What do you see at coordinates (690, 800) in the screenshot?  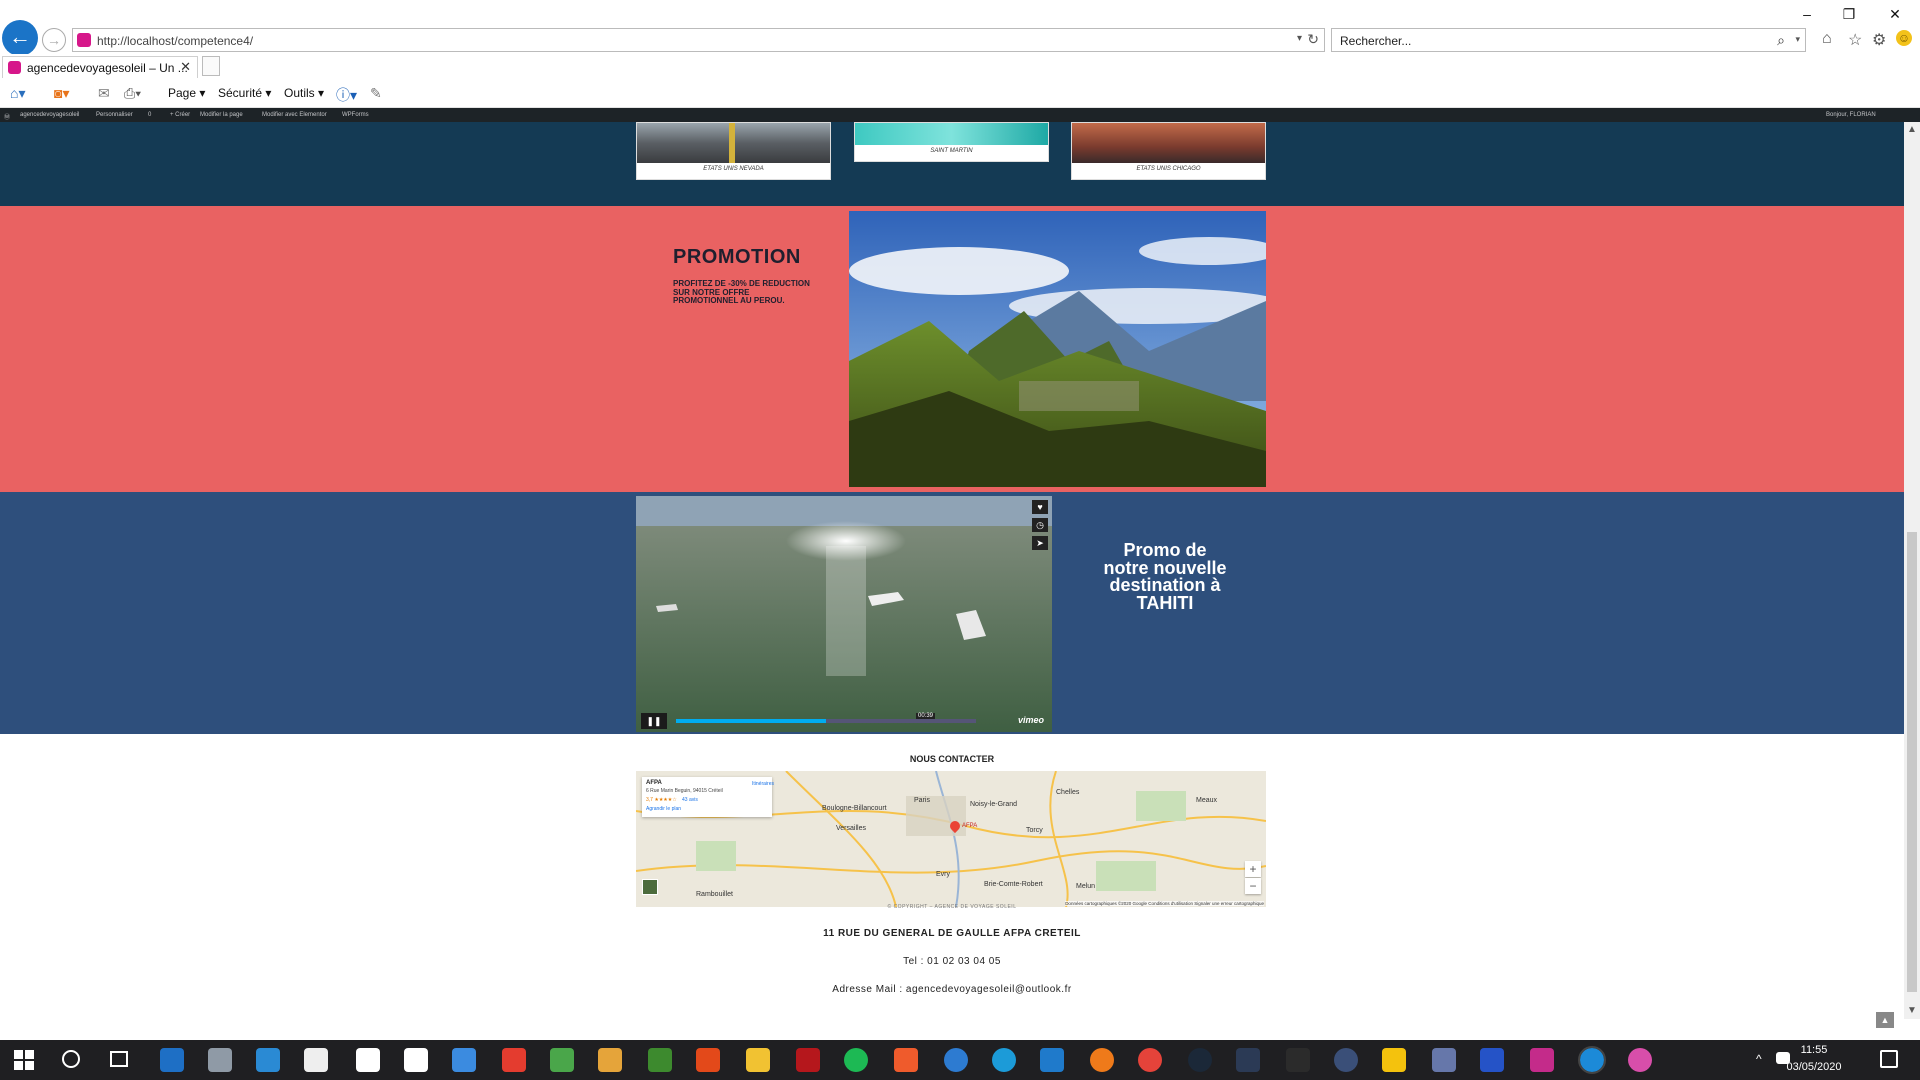 I see `map-reviews-link: 43 avis` at bounding box center [690, 800].